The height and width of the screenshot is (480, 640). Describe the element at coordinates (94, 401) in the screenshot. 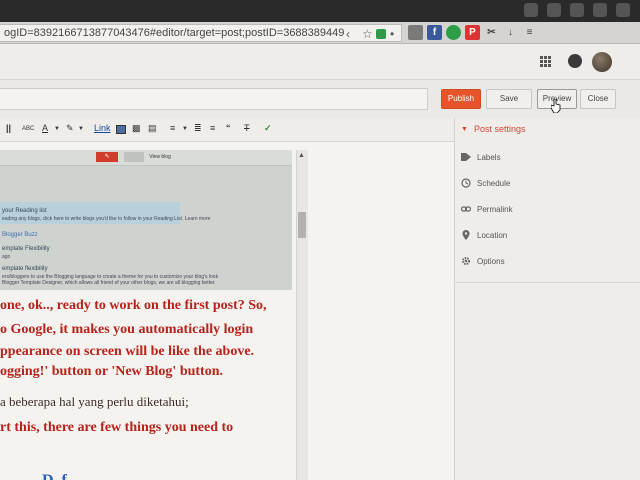

I see `article-text-line: a beberapa hal yang perlu diketahui;` at that location.